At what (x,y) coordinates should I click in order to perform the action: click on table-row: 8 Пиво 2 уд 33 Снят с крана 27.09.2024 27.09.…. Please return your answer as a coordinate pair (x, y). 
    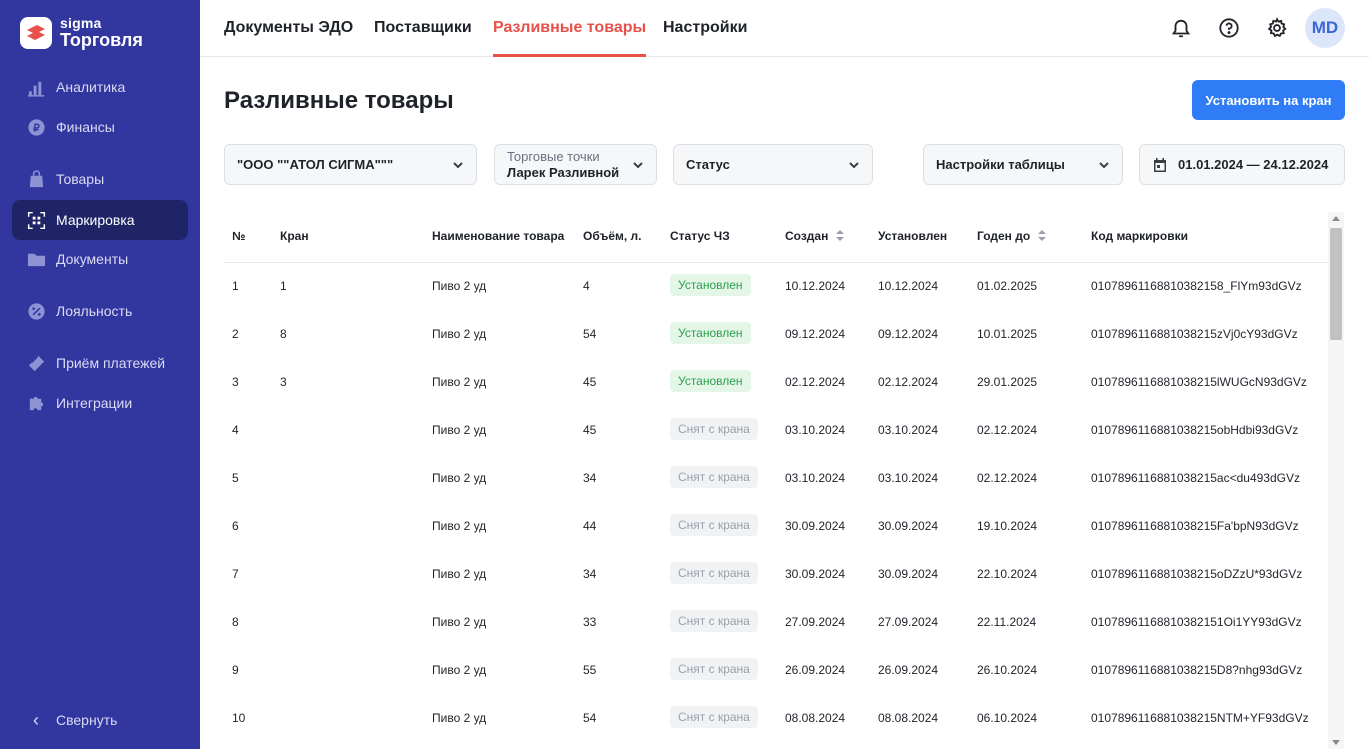
    Looking at the image, I should click on (776, 622).